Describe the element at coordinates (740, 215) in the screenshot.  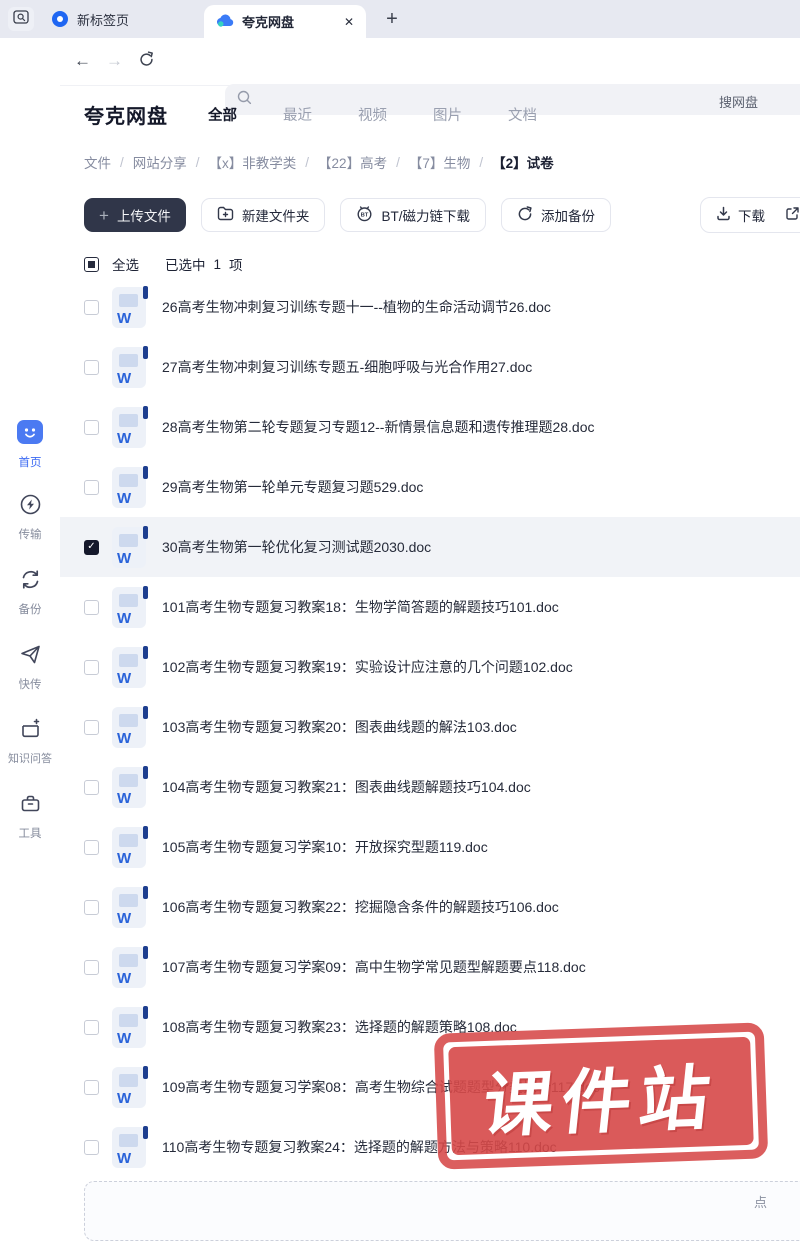
I see `download-button: 下载` at that location.